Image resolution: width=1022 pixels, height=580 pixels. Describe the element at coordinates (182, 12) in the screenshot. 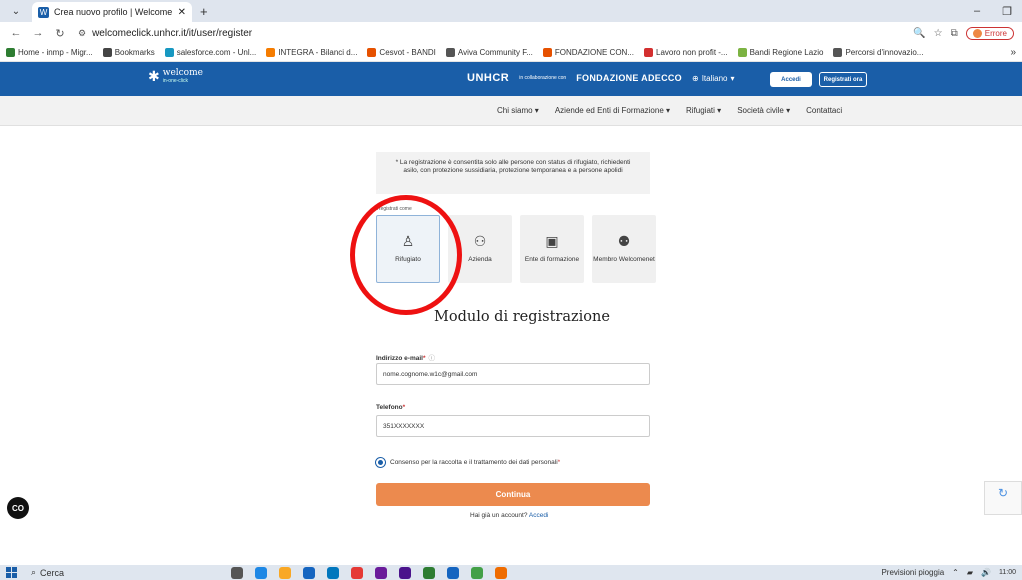

I see `close-tab-icon: ✕` at that location.